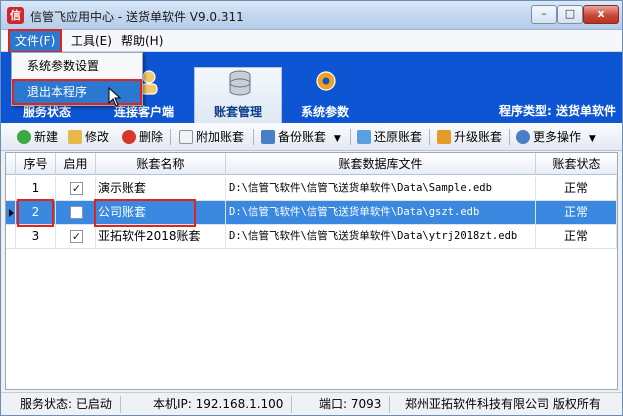 The width and height of the screenshot is (623, 416). What do you see at coordinates (223, 404) in the screenshot?
I see `ip-address-text: 本机IP: 192.168.1.100` at bounding box center [223, 404].